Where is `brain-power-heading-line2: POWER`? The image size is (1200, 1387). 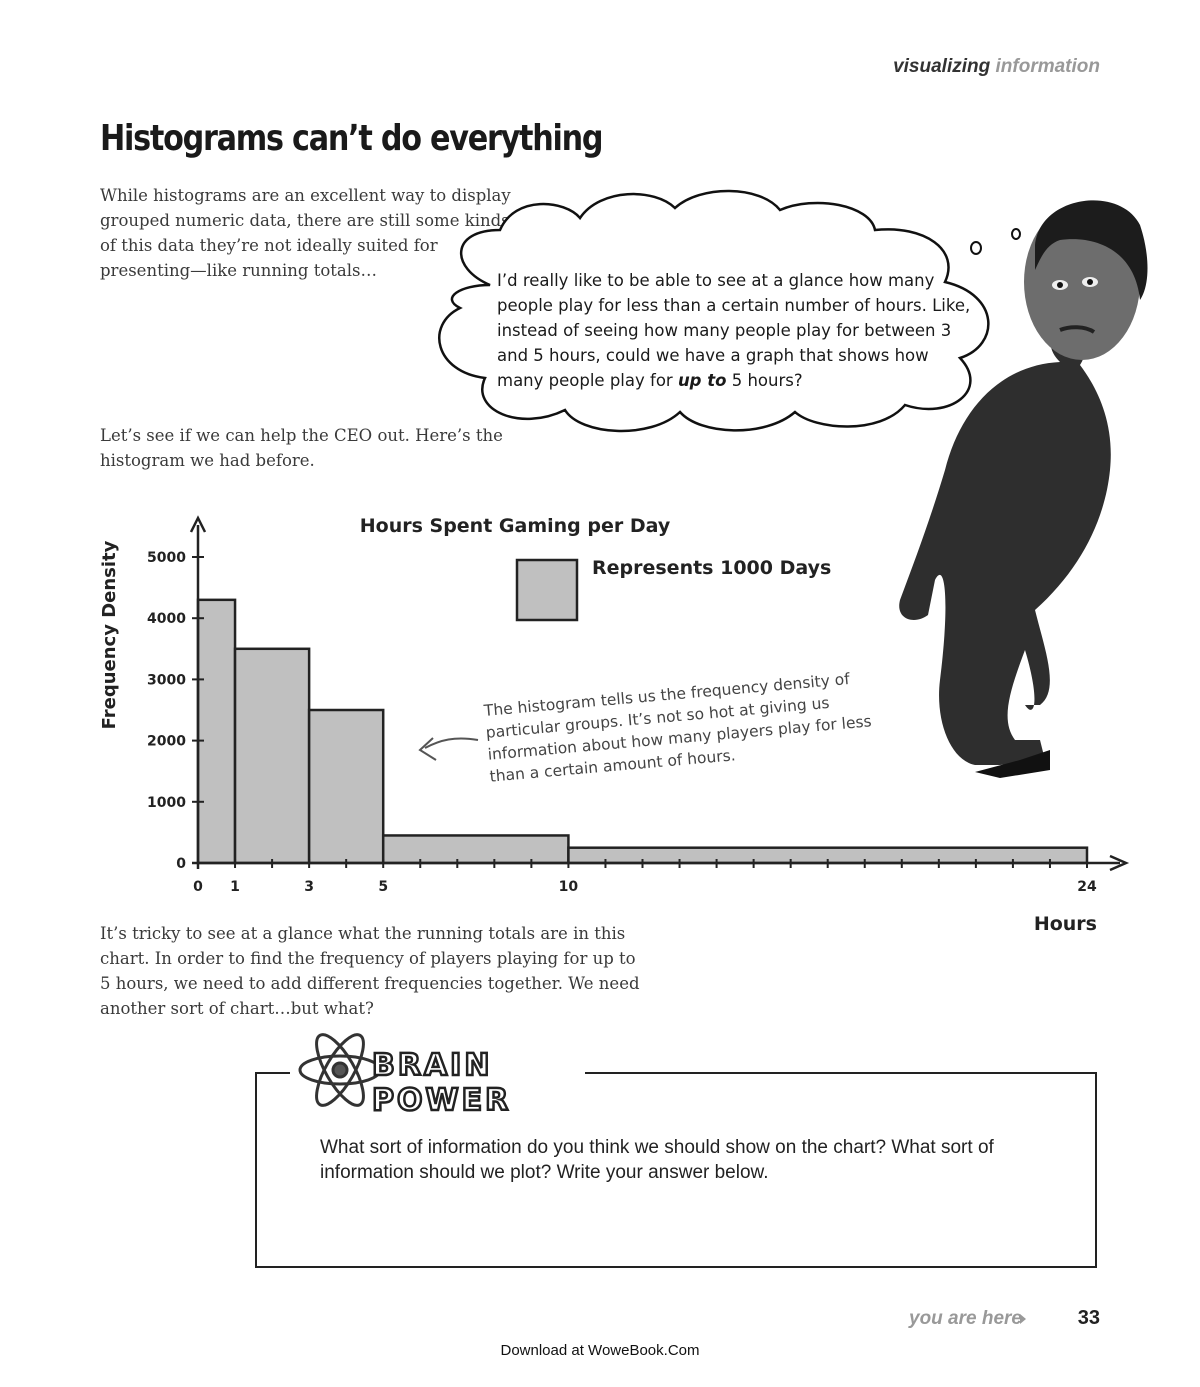 brain-power-heading-line2: POWER is located at coordinates (441, 1100).